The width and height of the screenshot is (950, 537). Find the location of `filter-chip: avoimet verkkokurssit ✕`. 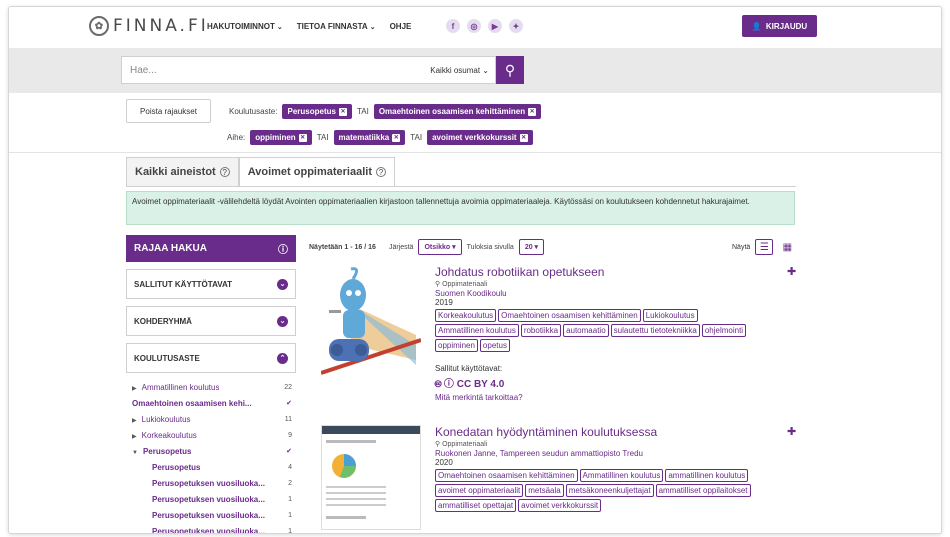

filter-chip: avoimet verkkokurssit ✕ is located at coordinates (480, 137).